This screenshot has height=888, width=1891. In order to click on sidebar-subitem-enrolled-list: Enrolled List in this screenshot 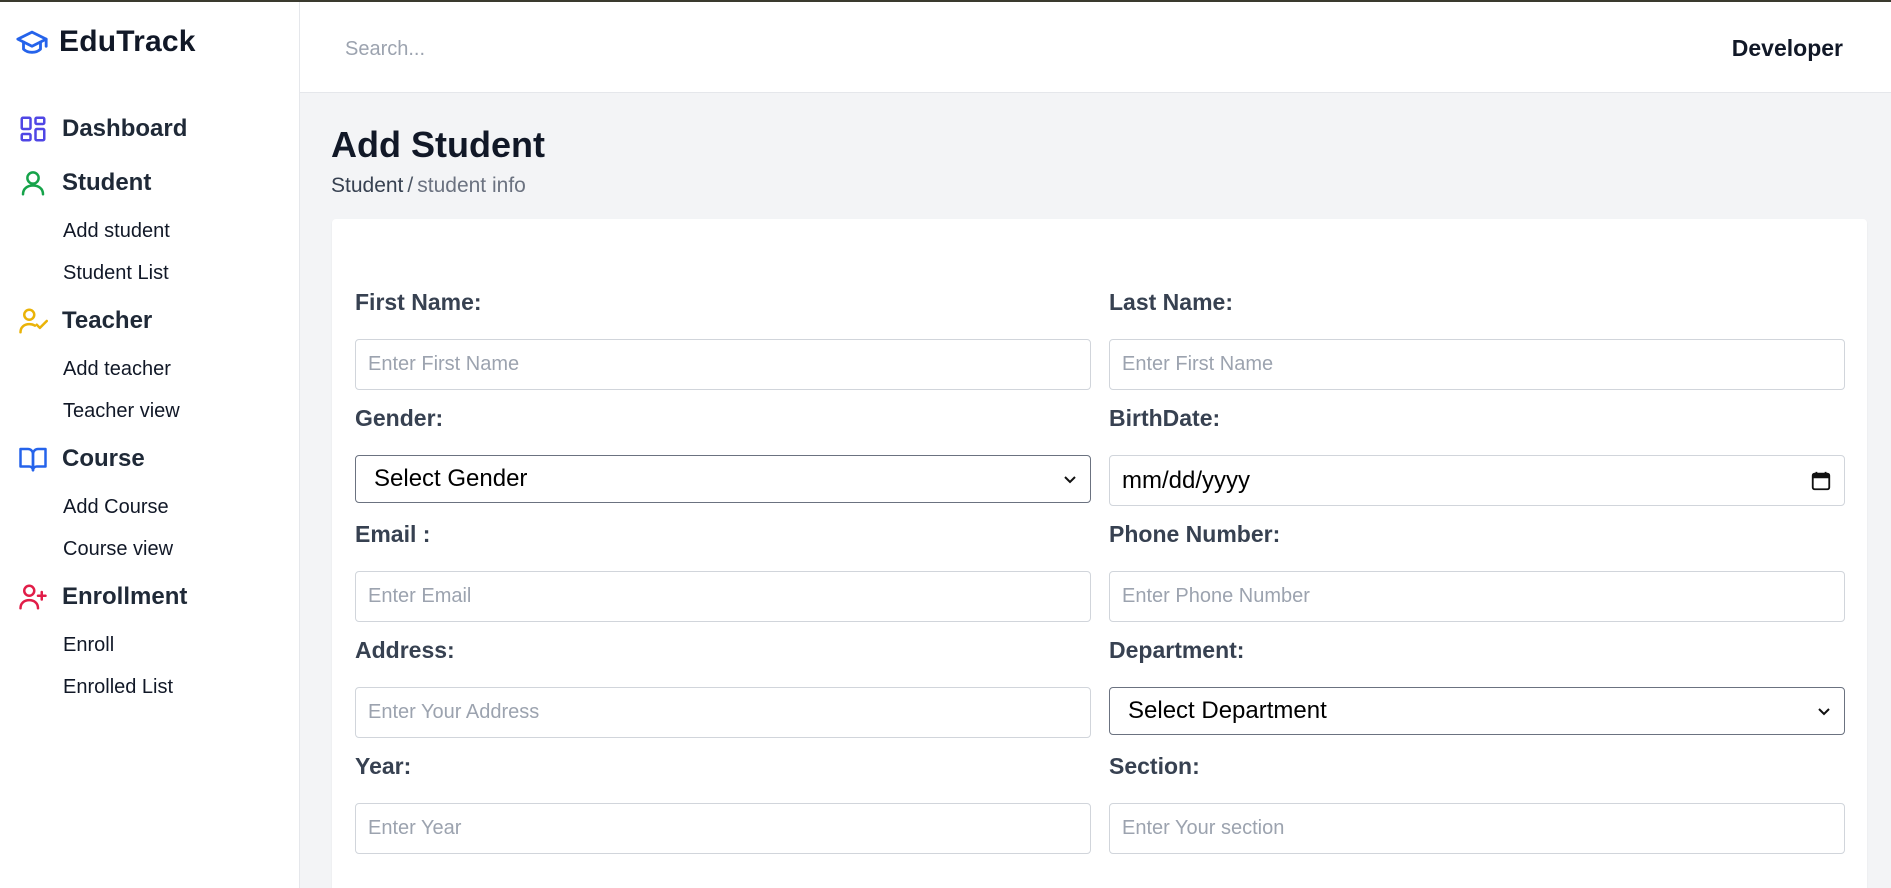, I will do `click(149, 687)`.